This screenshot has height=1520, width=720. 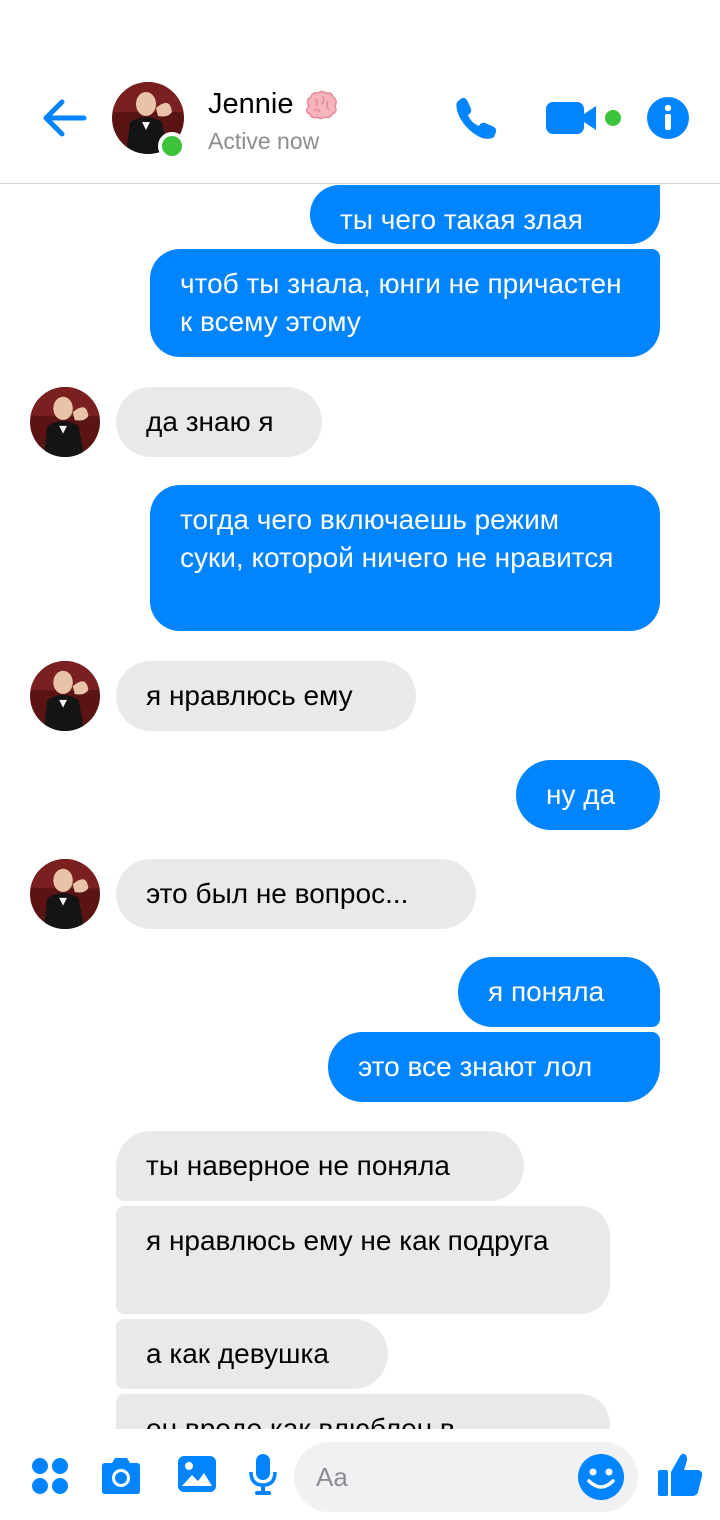 I want to click on message-input, so click(x=436, y=1477).